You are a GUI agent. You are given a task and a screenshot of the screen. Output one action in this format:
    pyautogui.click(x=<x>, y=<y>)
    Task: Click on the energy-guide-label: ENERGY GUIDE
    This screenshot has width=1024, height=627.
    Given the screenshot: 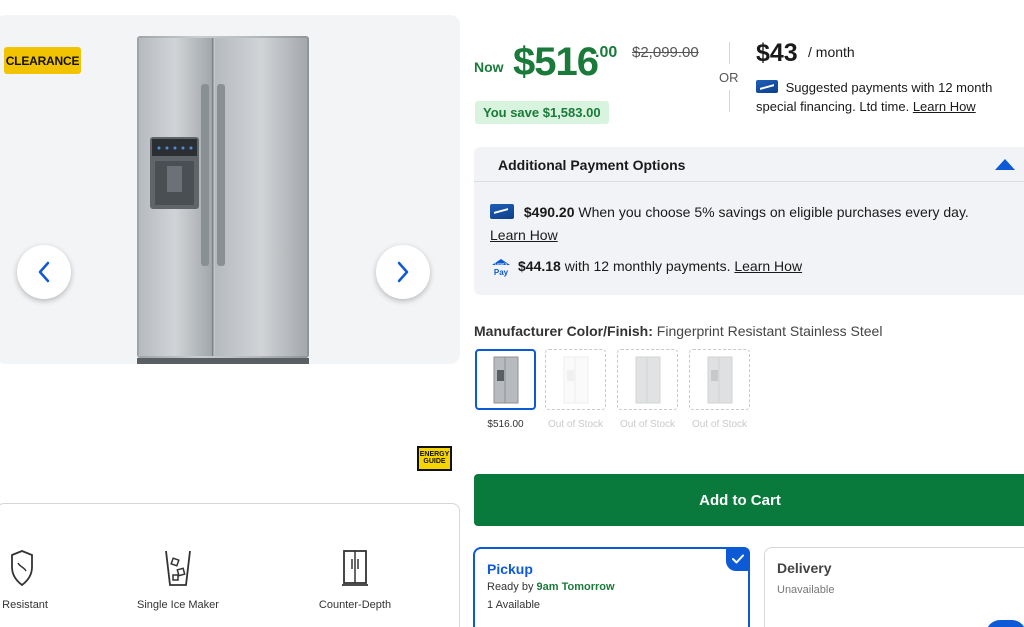 What is the action you would take?
    pyautogui.click(x=434, y=458)
    